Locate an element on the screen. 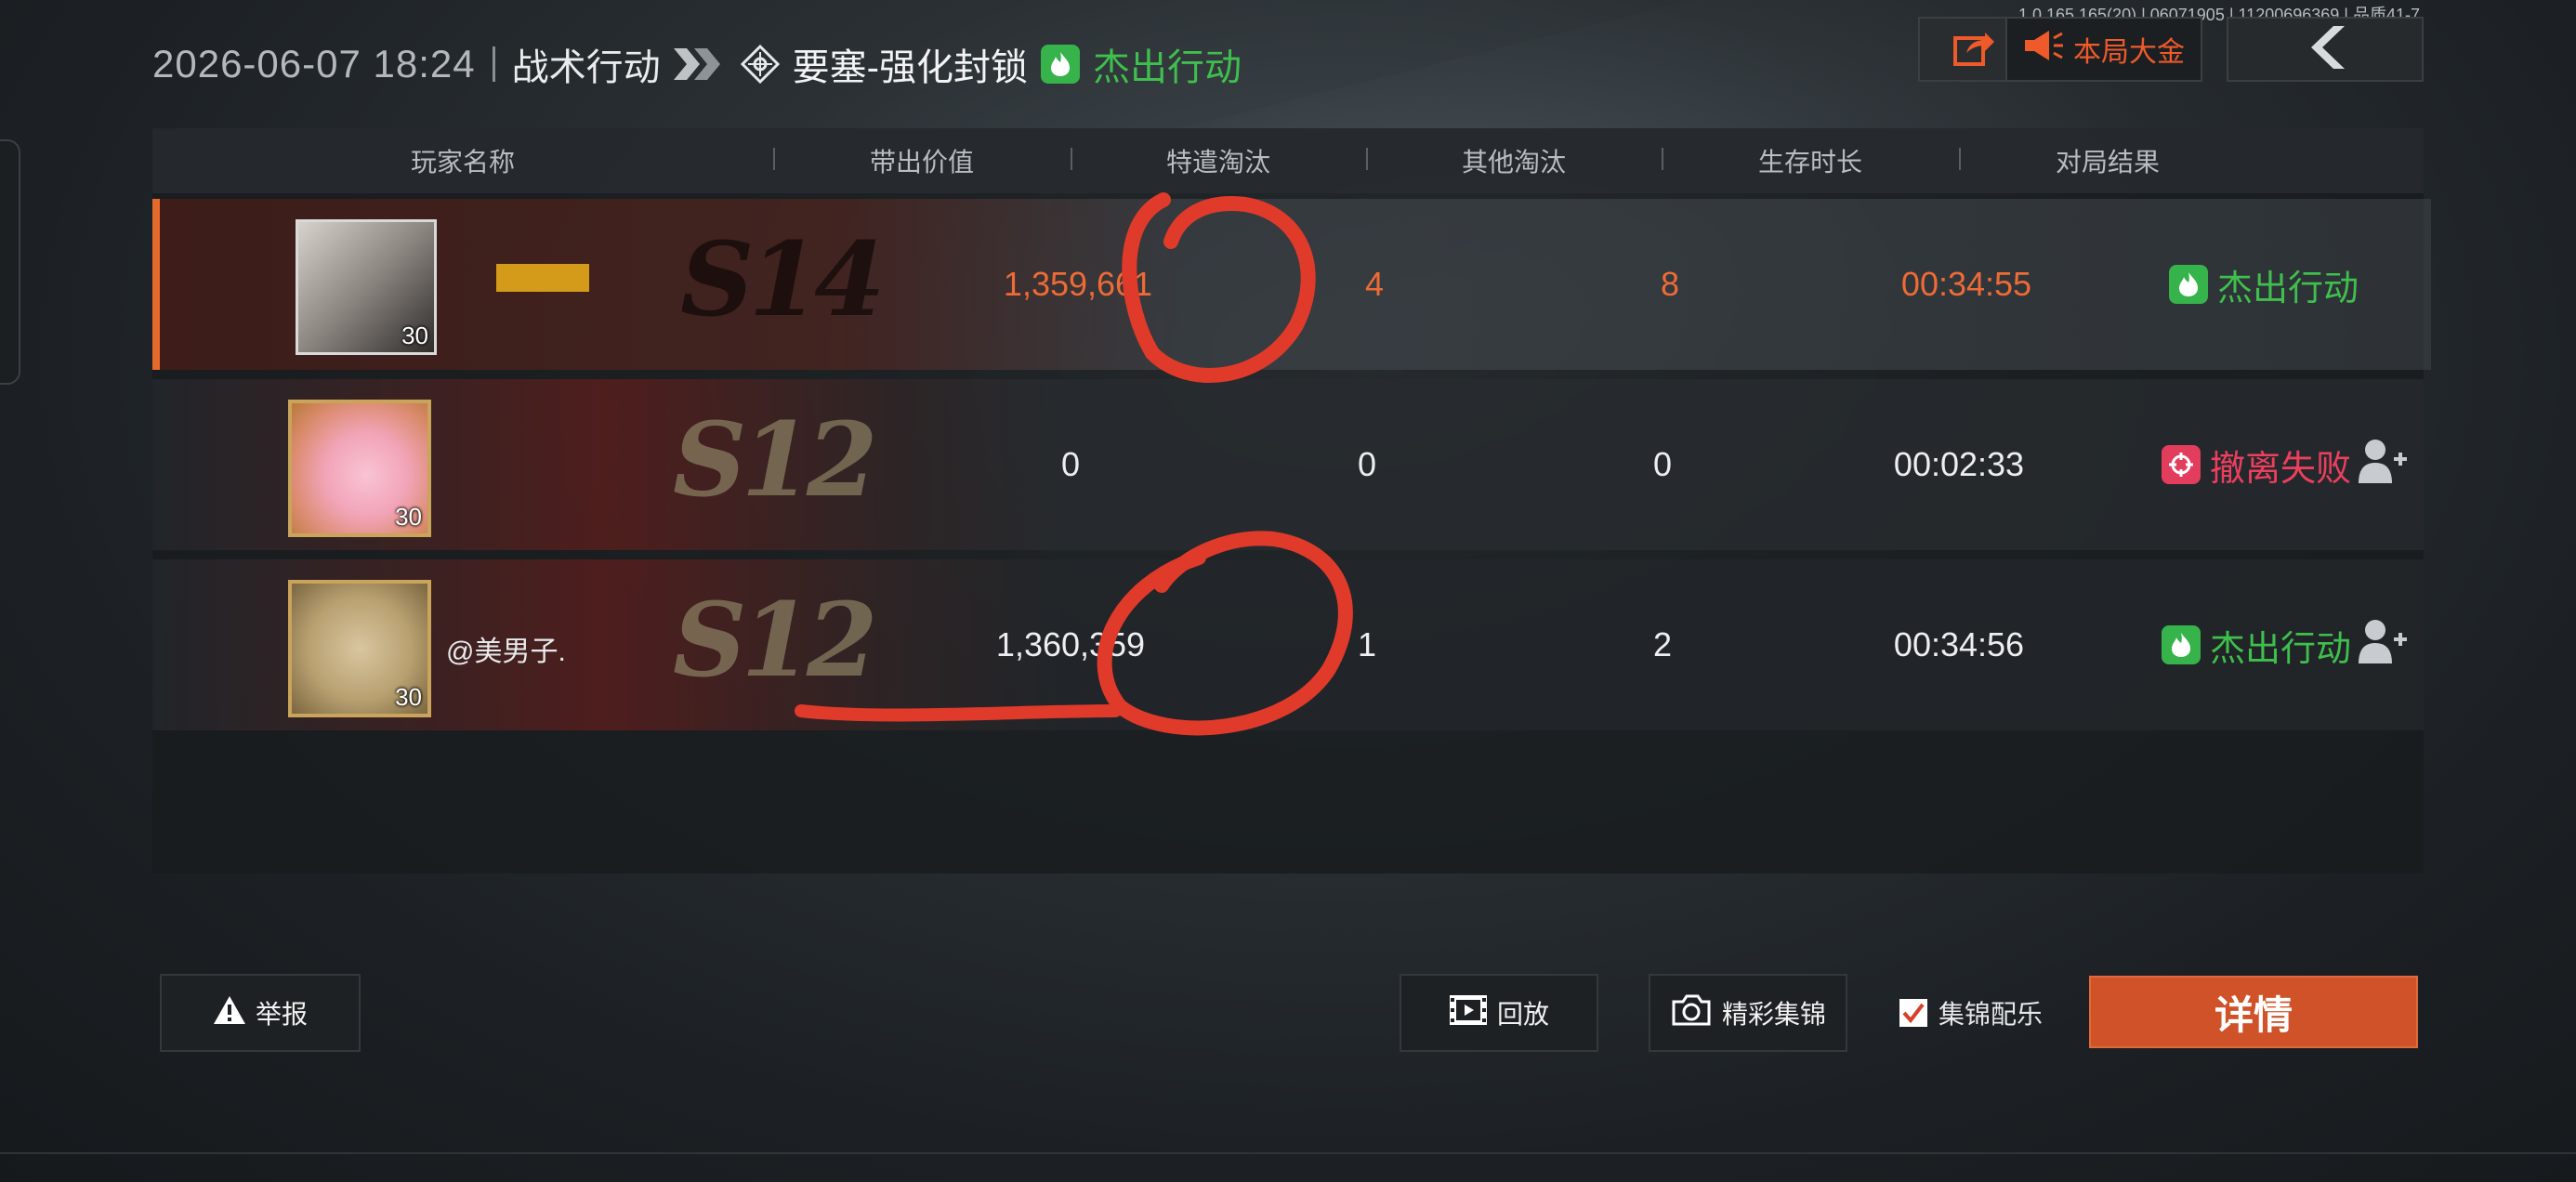 The height and width of the screenshot is (1182, 2576). report-label: 举报 is located at coordinates (281, 1014).